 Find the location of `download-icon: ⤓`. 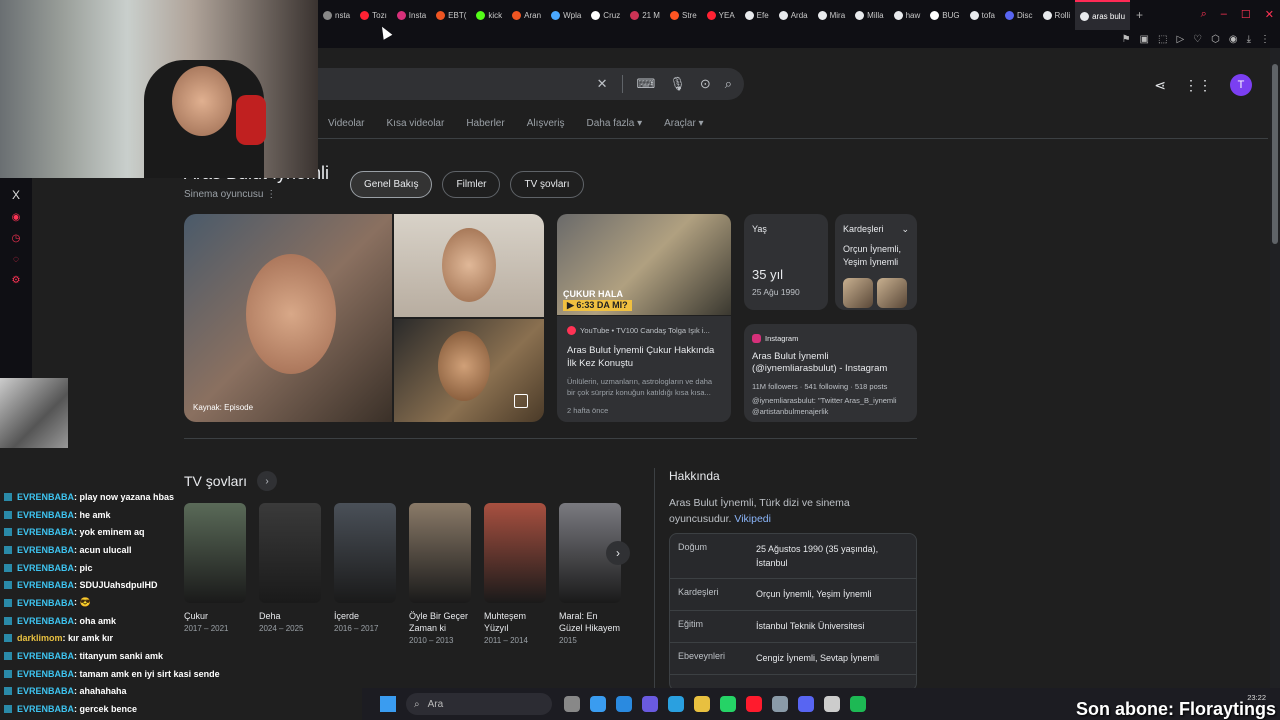

download-icon: ⤓ is located at coordinates (1249, 39).